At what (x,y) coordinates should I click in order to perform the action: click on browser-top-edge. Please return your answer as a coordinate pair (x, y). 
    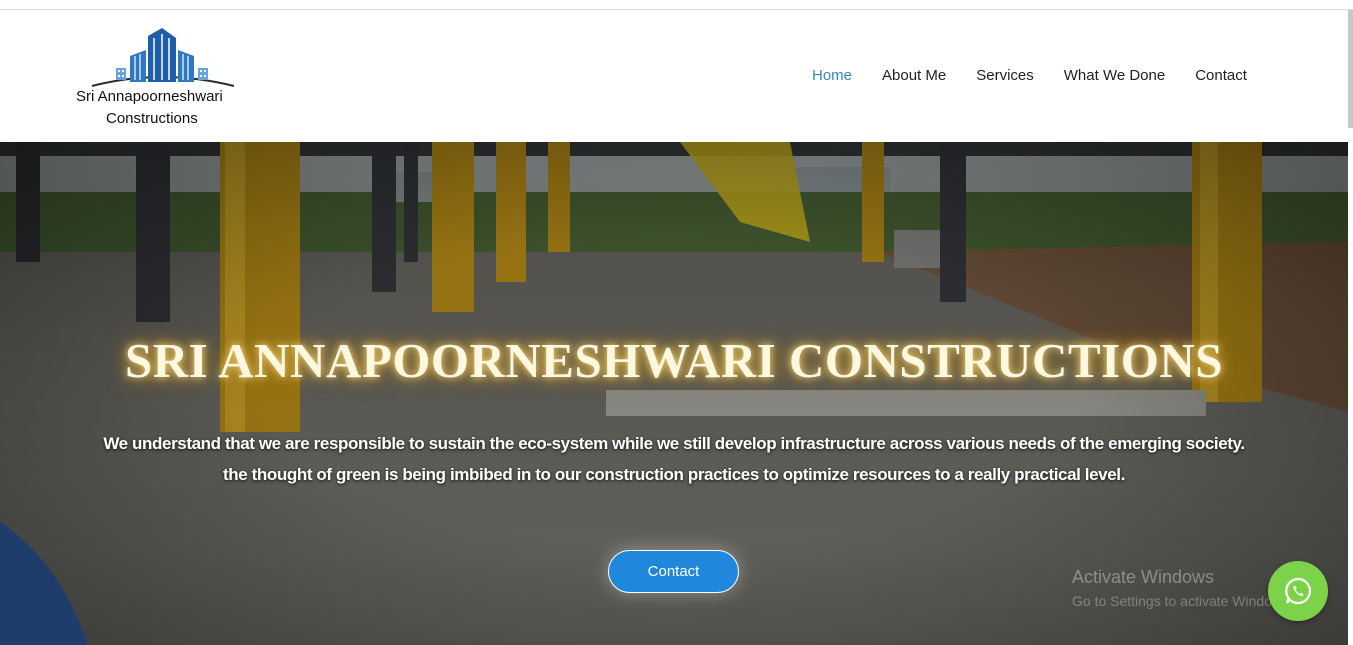
    Looking at the image, I should click on (676, 5).